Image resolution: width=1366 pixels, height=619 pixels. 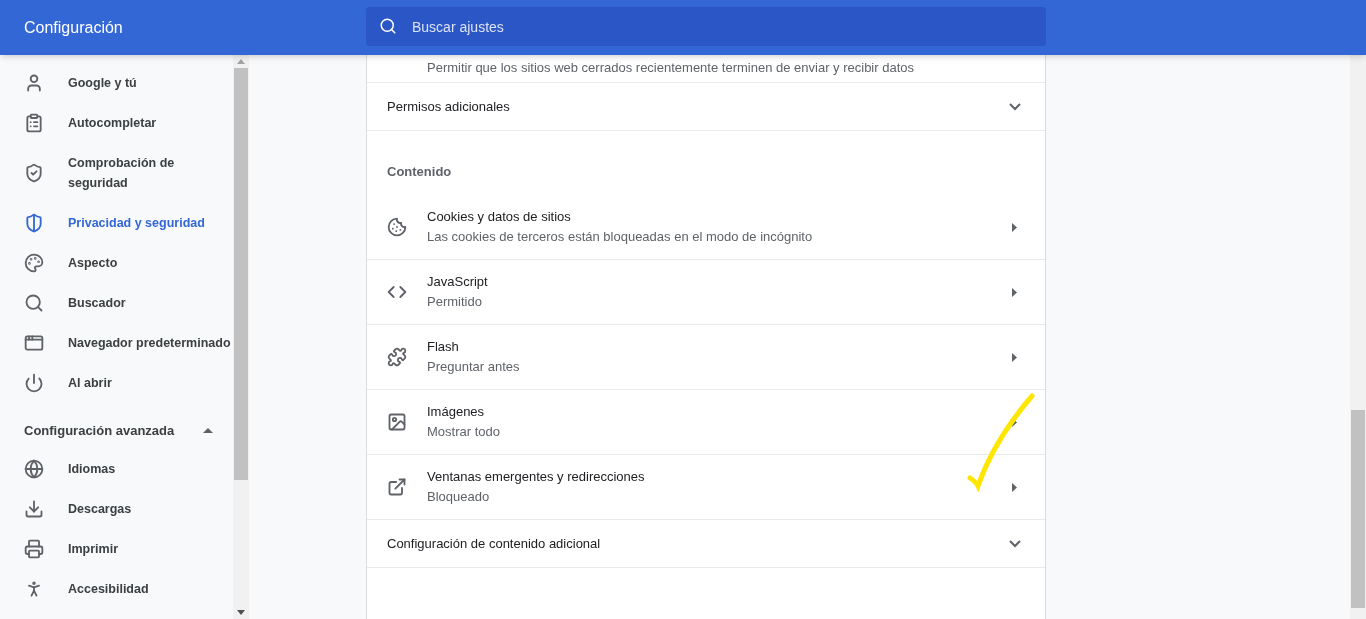 I want to click on setting-label: Ventanas emergentes y redirecciones, so click(x=536, y=477).